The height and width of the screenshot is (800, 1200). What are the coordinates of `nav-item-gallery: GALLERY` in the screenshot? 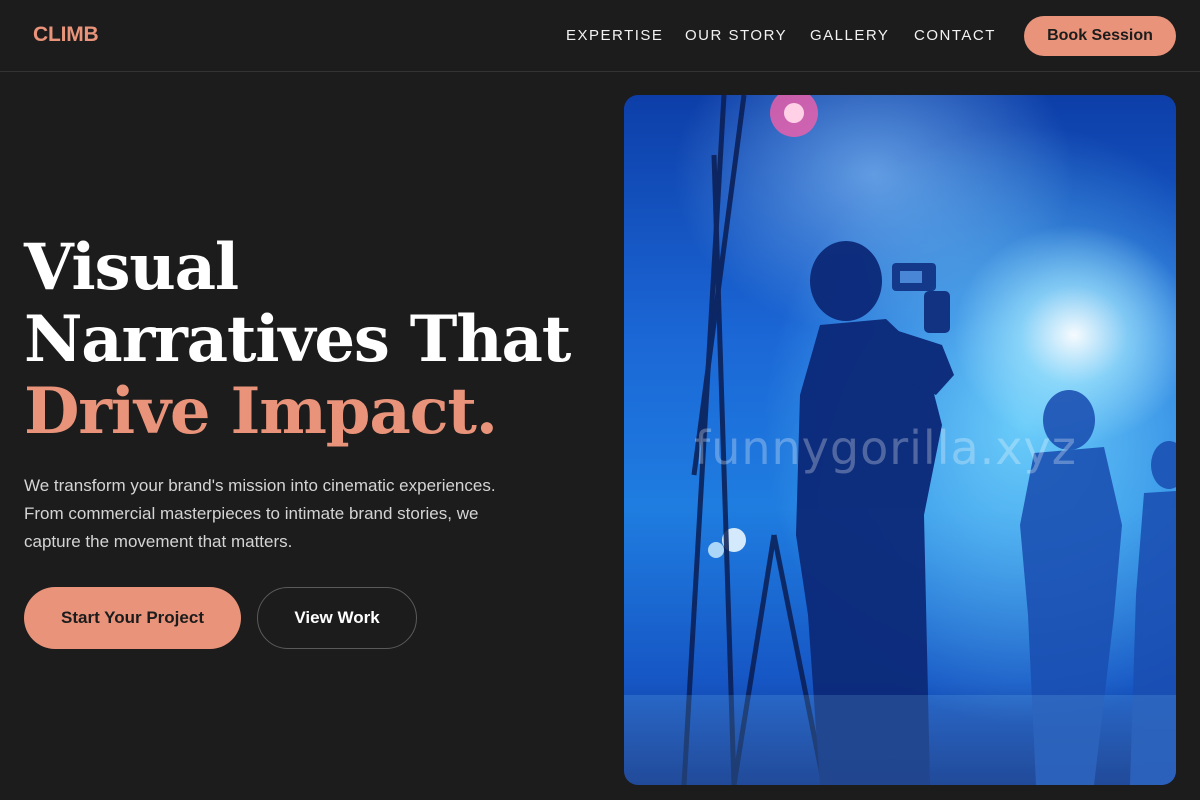 It's located at (849, 35).